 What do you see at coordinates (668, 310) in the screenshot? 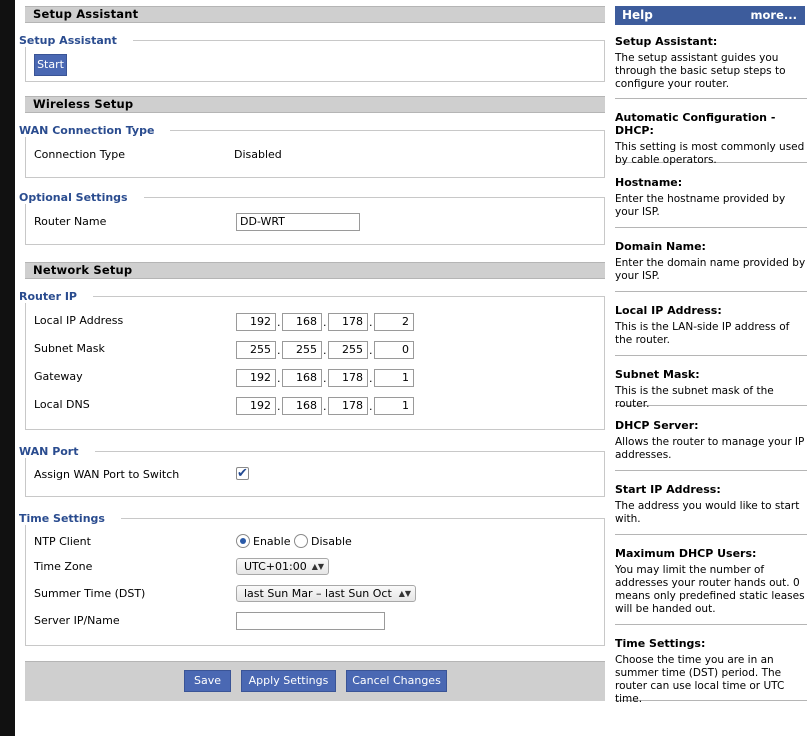
I see `help-item-title: Local IP Address:` at bounding box center [668, 310].